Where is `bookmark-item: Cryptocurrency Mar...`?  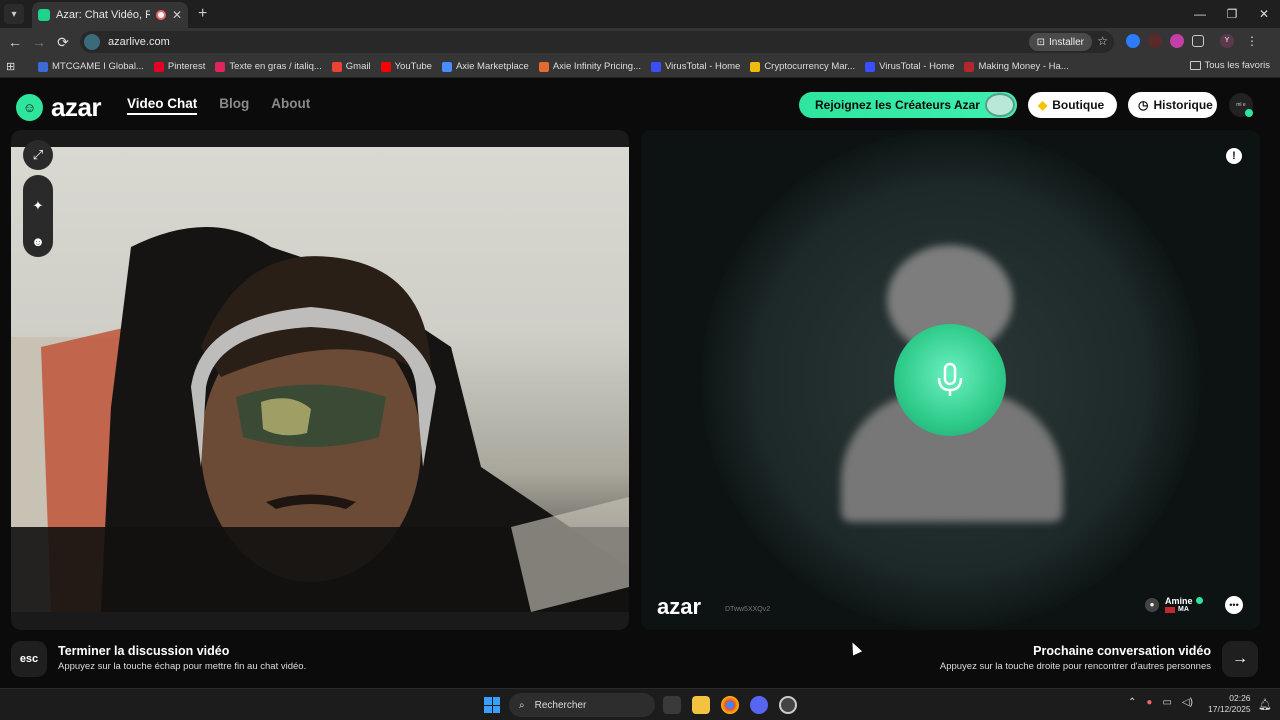
bookmark-item: Cryptocurrency Mar... is located at coordinates (802, 66).